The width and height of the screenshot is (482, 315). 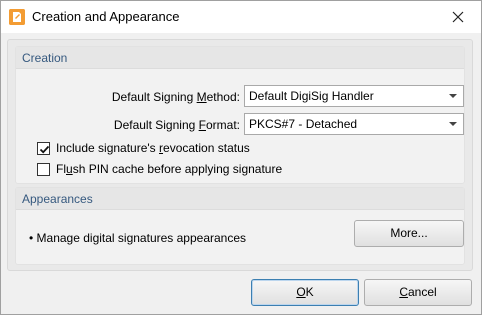 I want to click on include-revocation-checkbox-row: Include signature's revocation status, so click(x=143, y=148).